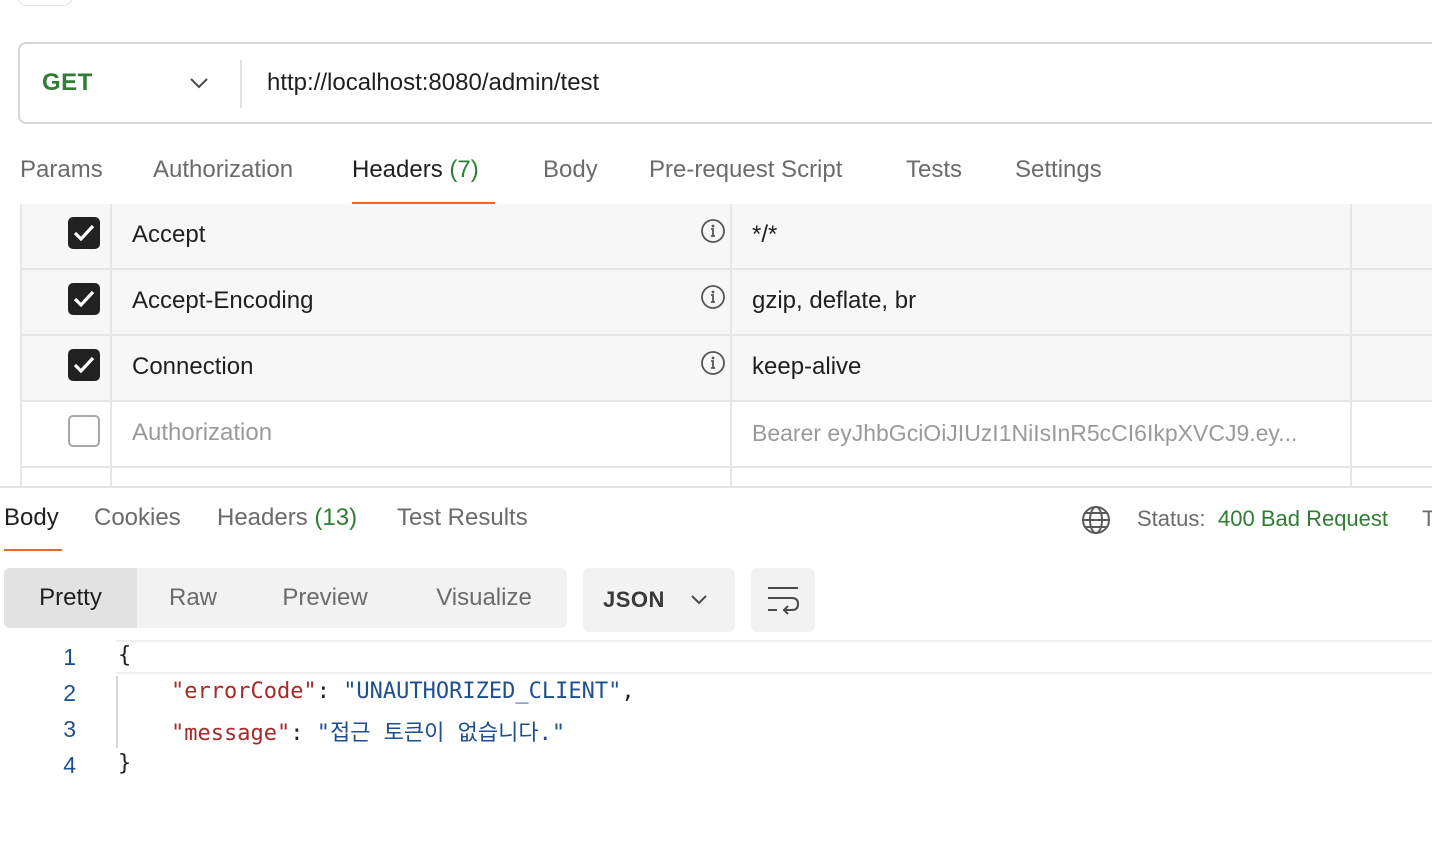 The height and width of the screenshot is (846, 1432). Describe the element at coordinates (142, 83) in the screenshot. I see `method-select: GET` at that location.